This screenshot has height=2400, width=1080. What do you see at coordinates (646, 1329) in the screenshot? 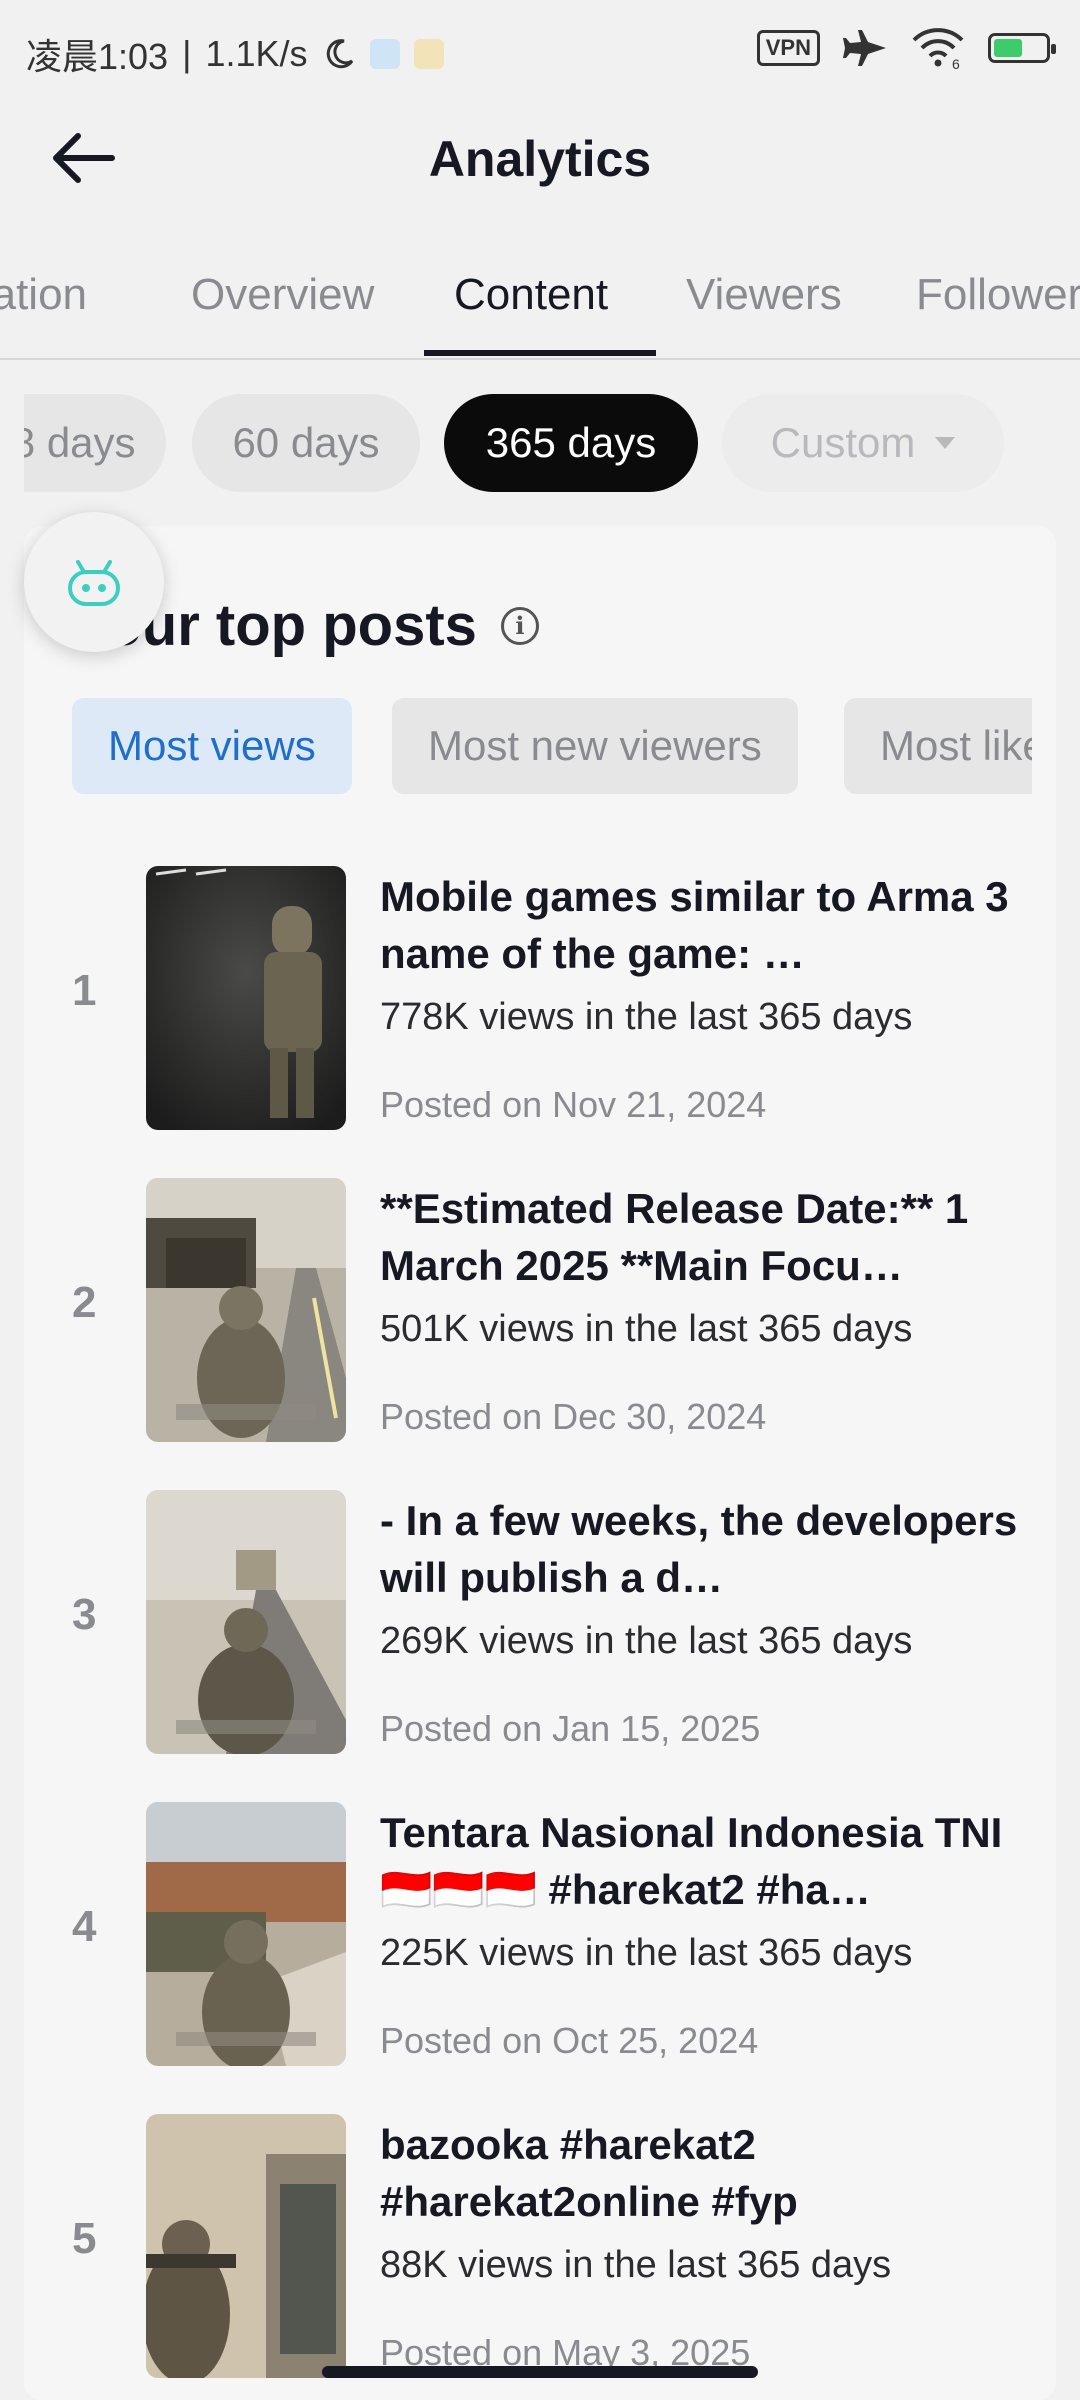
I see `post-views: 501K views in the last 365 days` at bounding box center [646, 1329].